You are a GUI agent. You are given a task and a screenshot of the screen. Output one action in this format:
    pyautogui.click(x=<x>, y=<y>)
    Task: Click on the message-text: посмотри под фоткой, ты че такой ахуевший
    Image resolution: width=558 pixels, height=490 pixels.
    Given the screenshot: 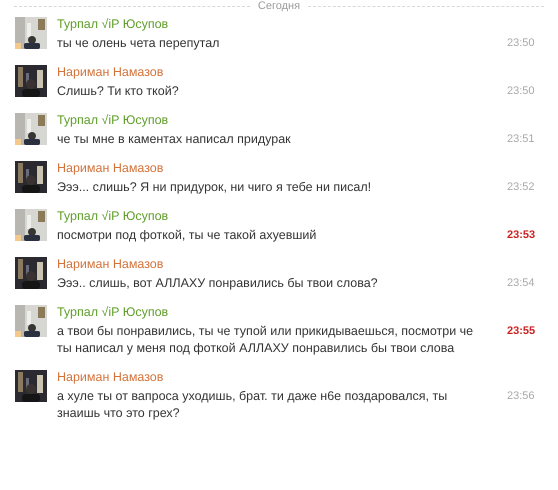 What is the action you would take?
    pyautogui.click(x=187, y=235)
    